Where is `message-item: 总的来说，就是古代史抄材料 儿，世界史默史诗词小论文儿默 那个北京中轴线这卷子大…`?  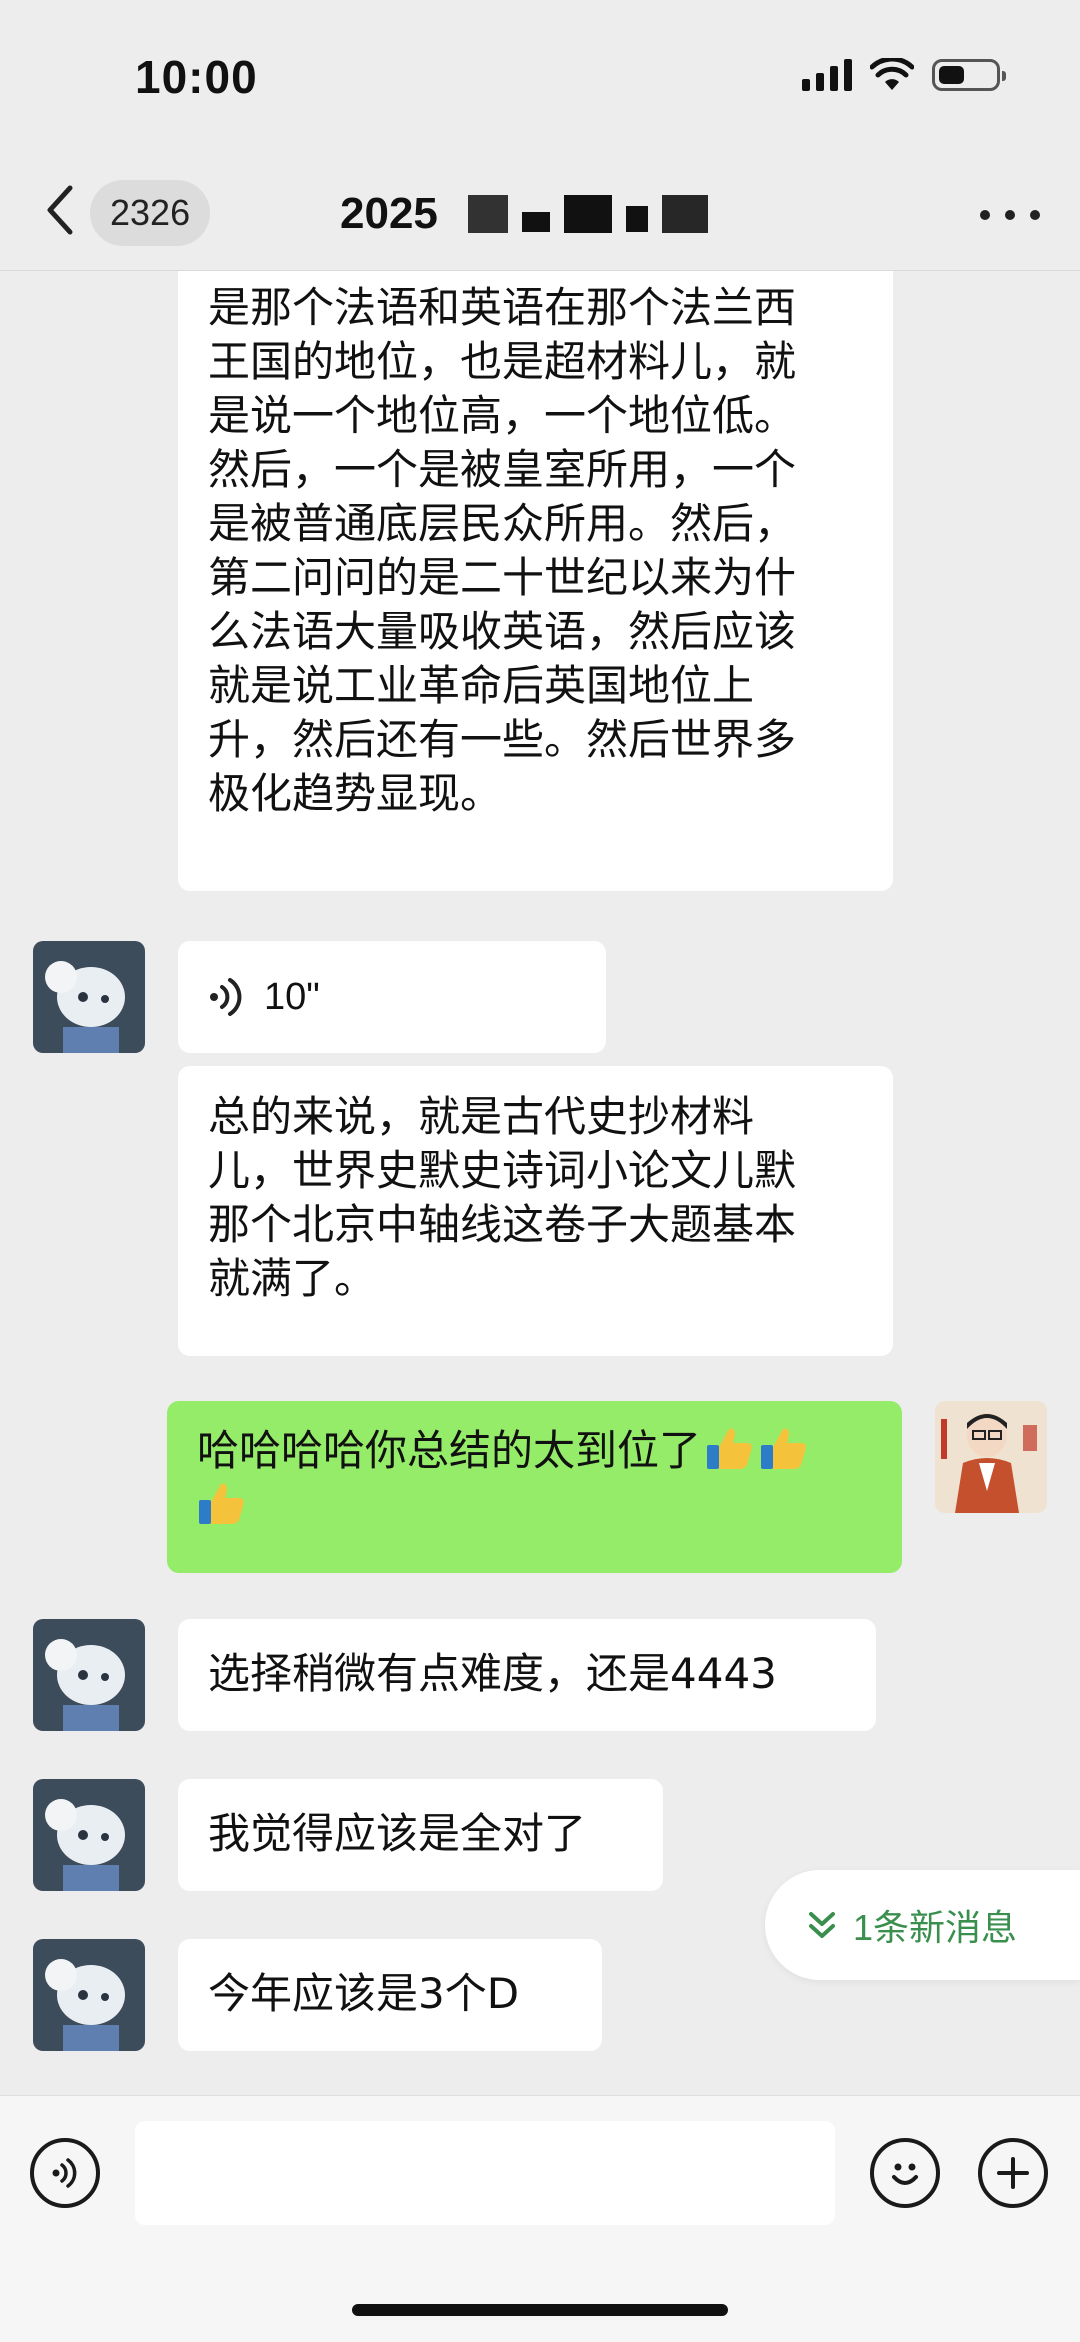 message-item: 总的来说，就是古代史抄材料 儿，世界史默史诗词小论文儿默 那个北京中轴线这卷子大… is located at coordinates (540, 1211).